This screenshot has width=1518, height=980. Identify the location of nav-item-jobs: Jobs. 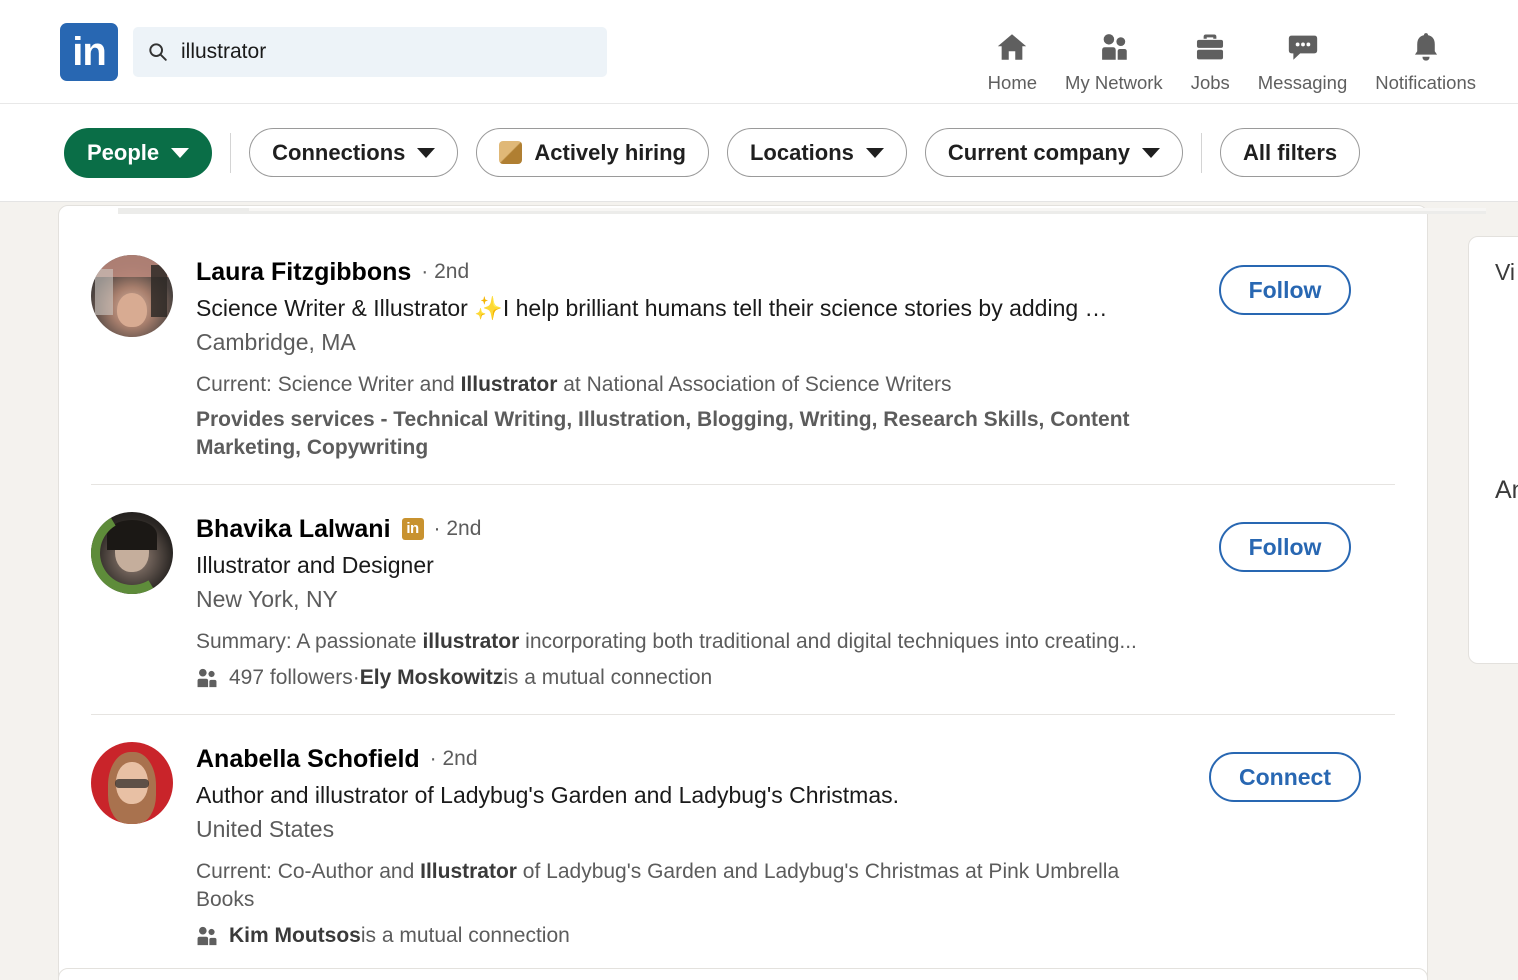
(1210, 60).